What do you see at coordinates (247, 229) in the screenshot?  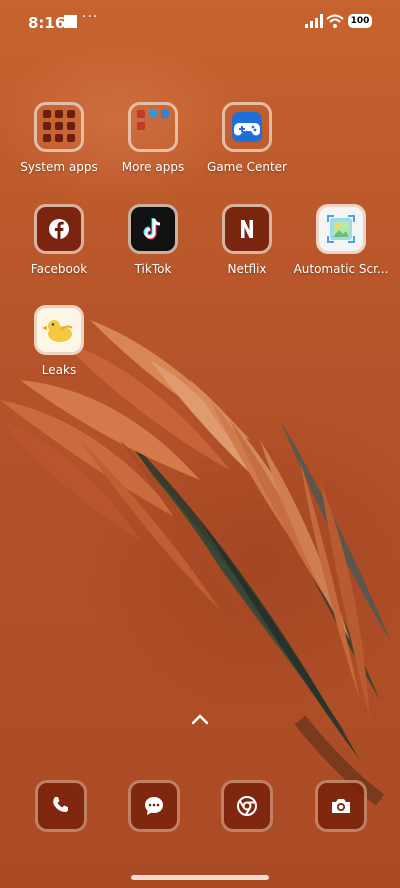 I see `netflix-icon` at bounding box center [247, 229].